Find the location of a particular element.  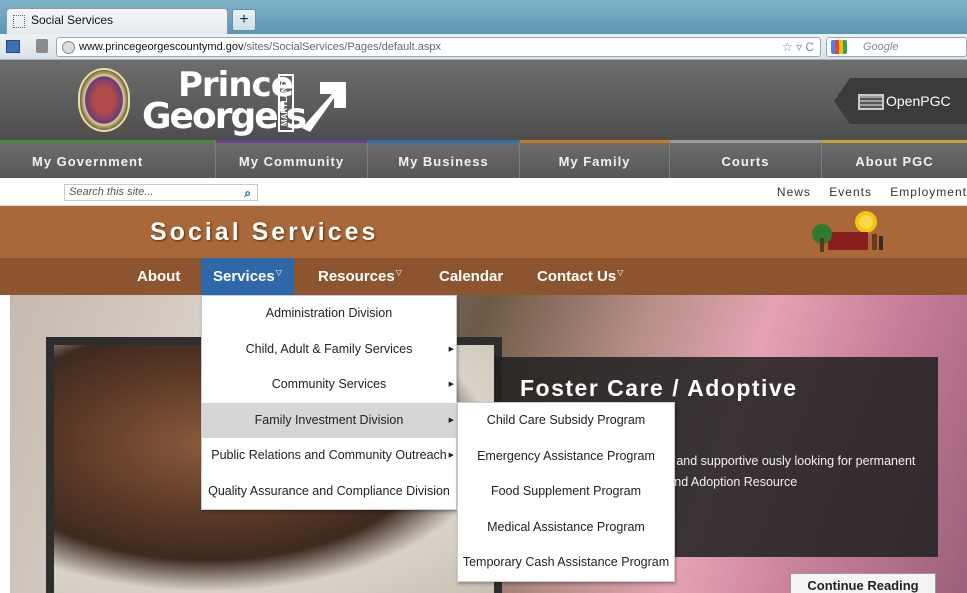

nav-label: My Family is located at coordinates (594, 161).